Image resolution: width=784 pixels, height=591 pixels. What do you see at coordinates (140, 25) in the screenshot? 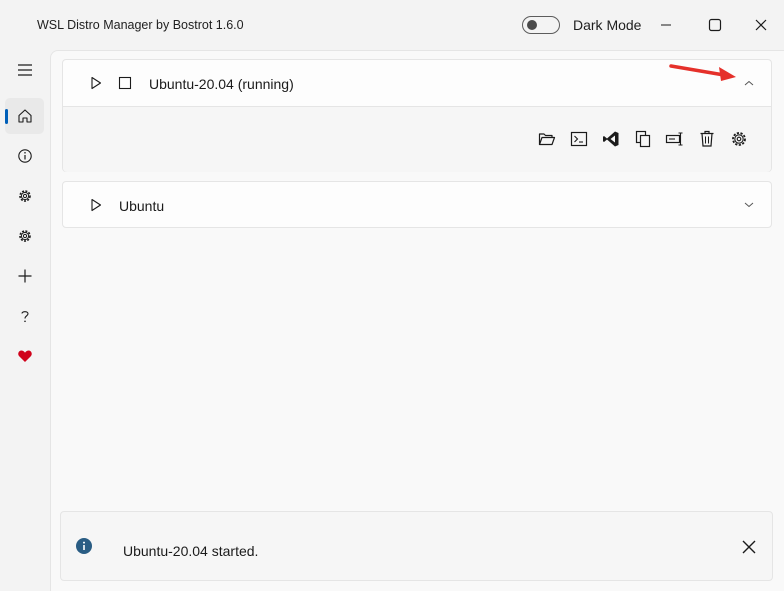
I see `app-title: WSL Distro Manager by Bostrot 1.6.0` at bounding box center [140, 25].